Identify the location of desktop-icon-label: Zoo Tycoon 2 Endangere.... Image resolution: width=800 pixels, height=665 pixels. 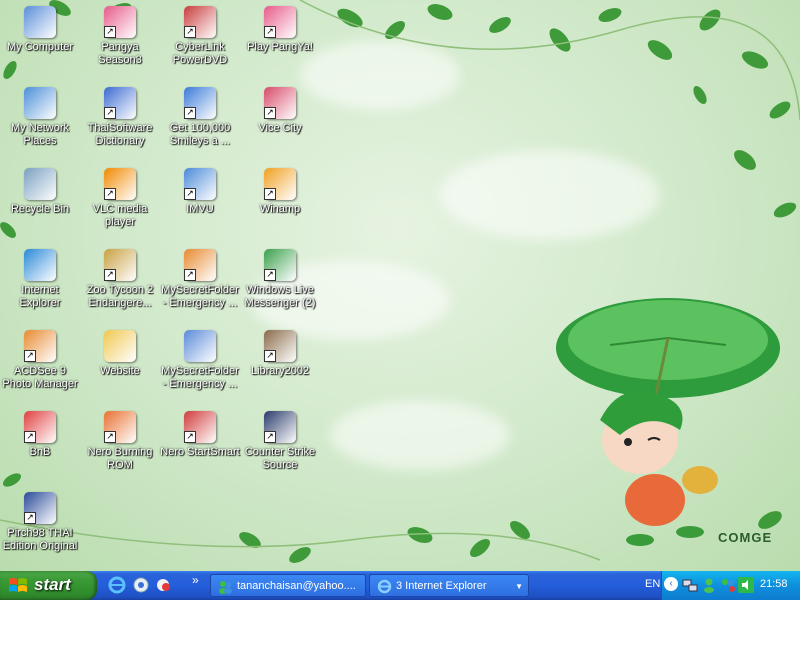
(120, 296).